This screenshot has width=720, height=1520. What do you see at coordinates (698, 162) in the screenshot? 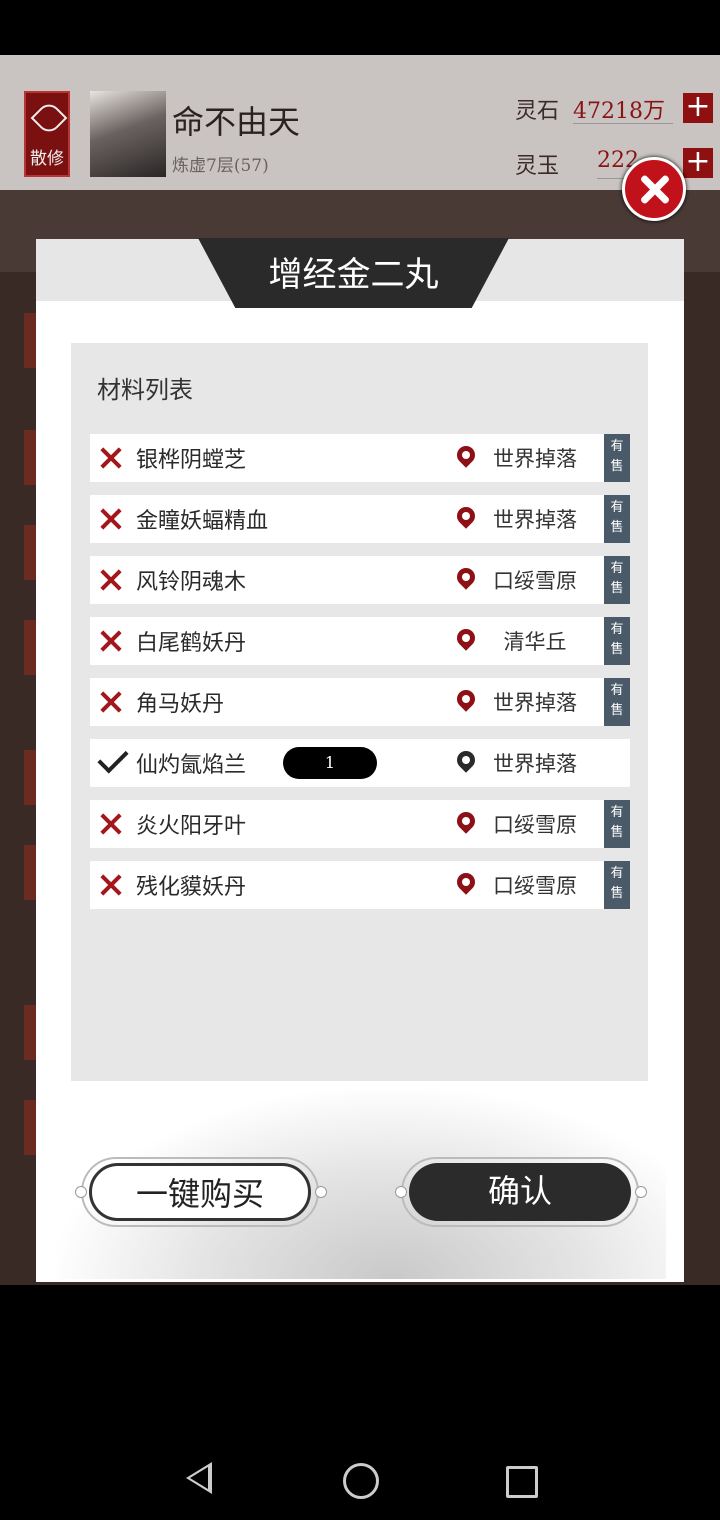
I see `add-spirit-jade-button: +` at bounding box center [698, 162].